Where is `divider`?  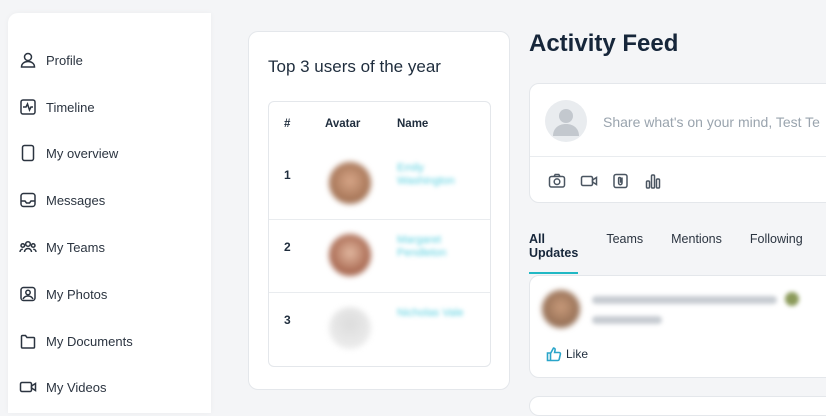 divider is located at coordinates (678, 156).